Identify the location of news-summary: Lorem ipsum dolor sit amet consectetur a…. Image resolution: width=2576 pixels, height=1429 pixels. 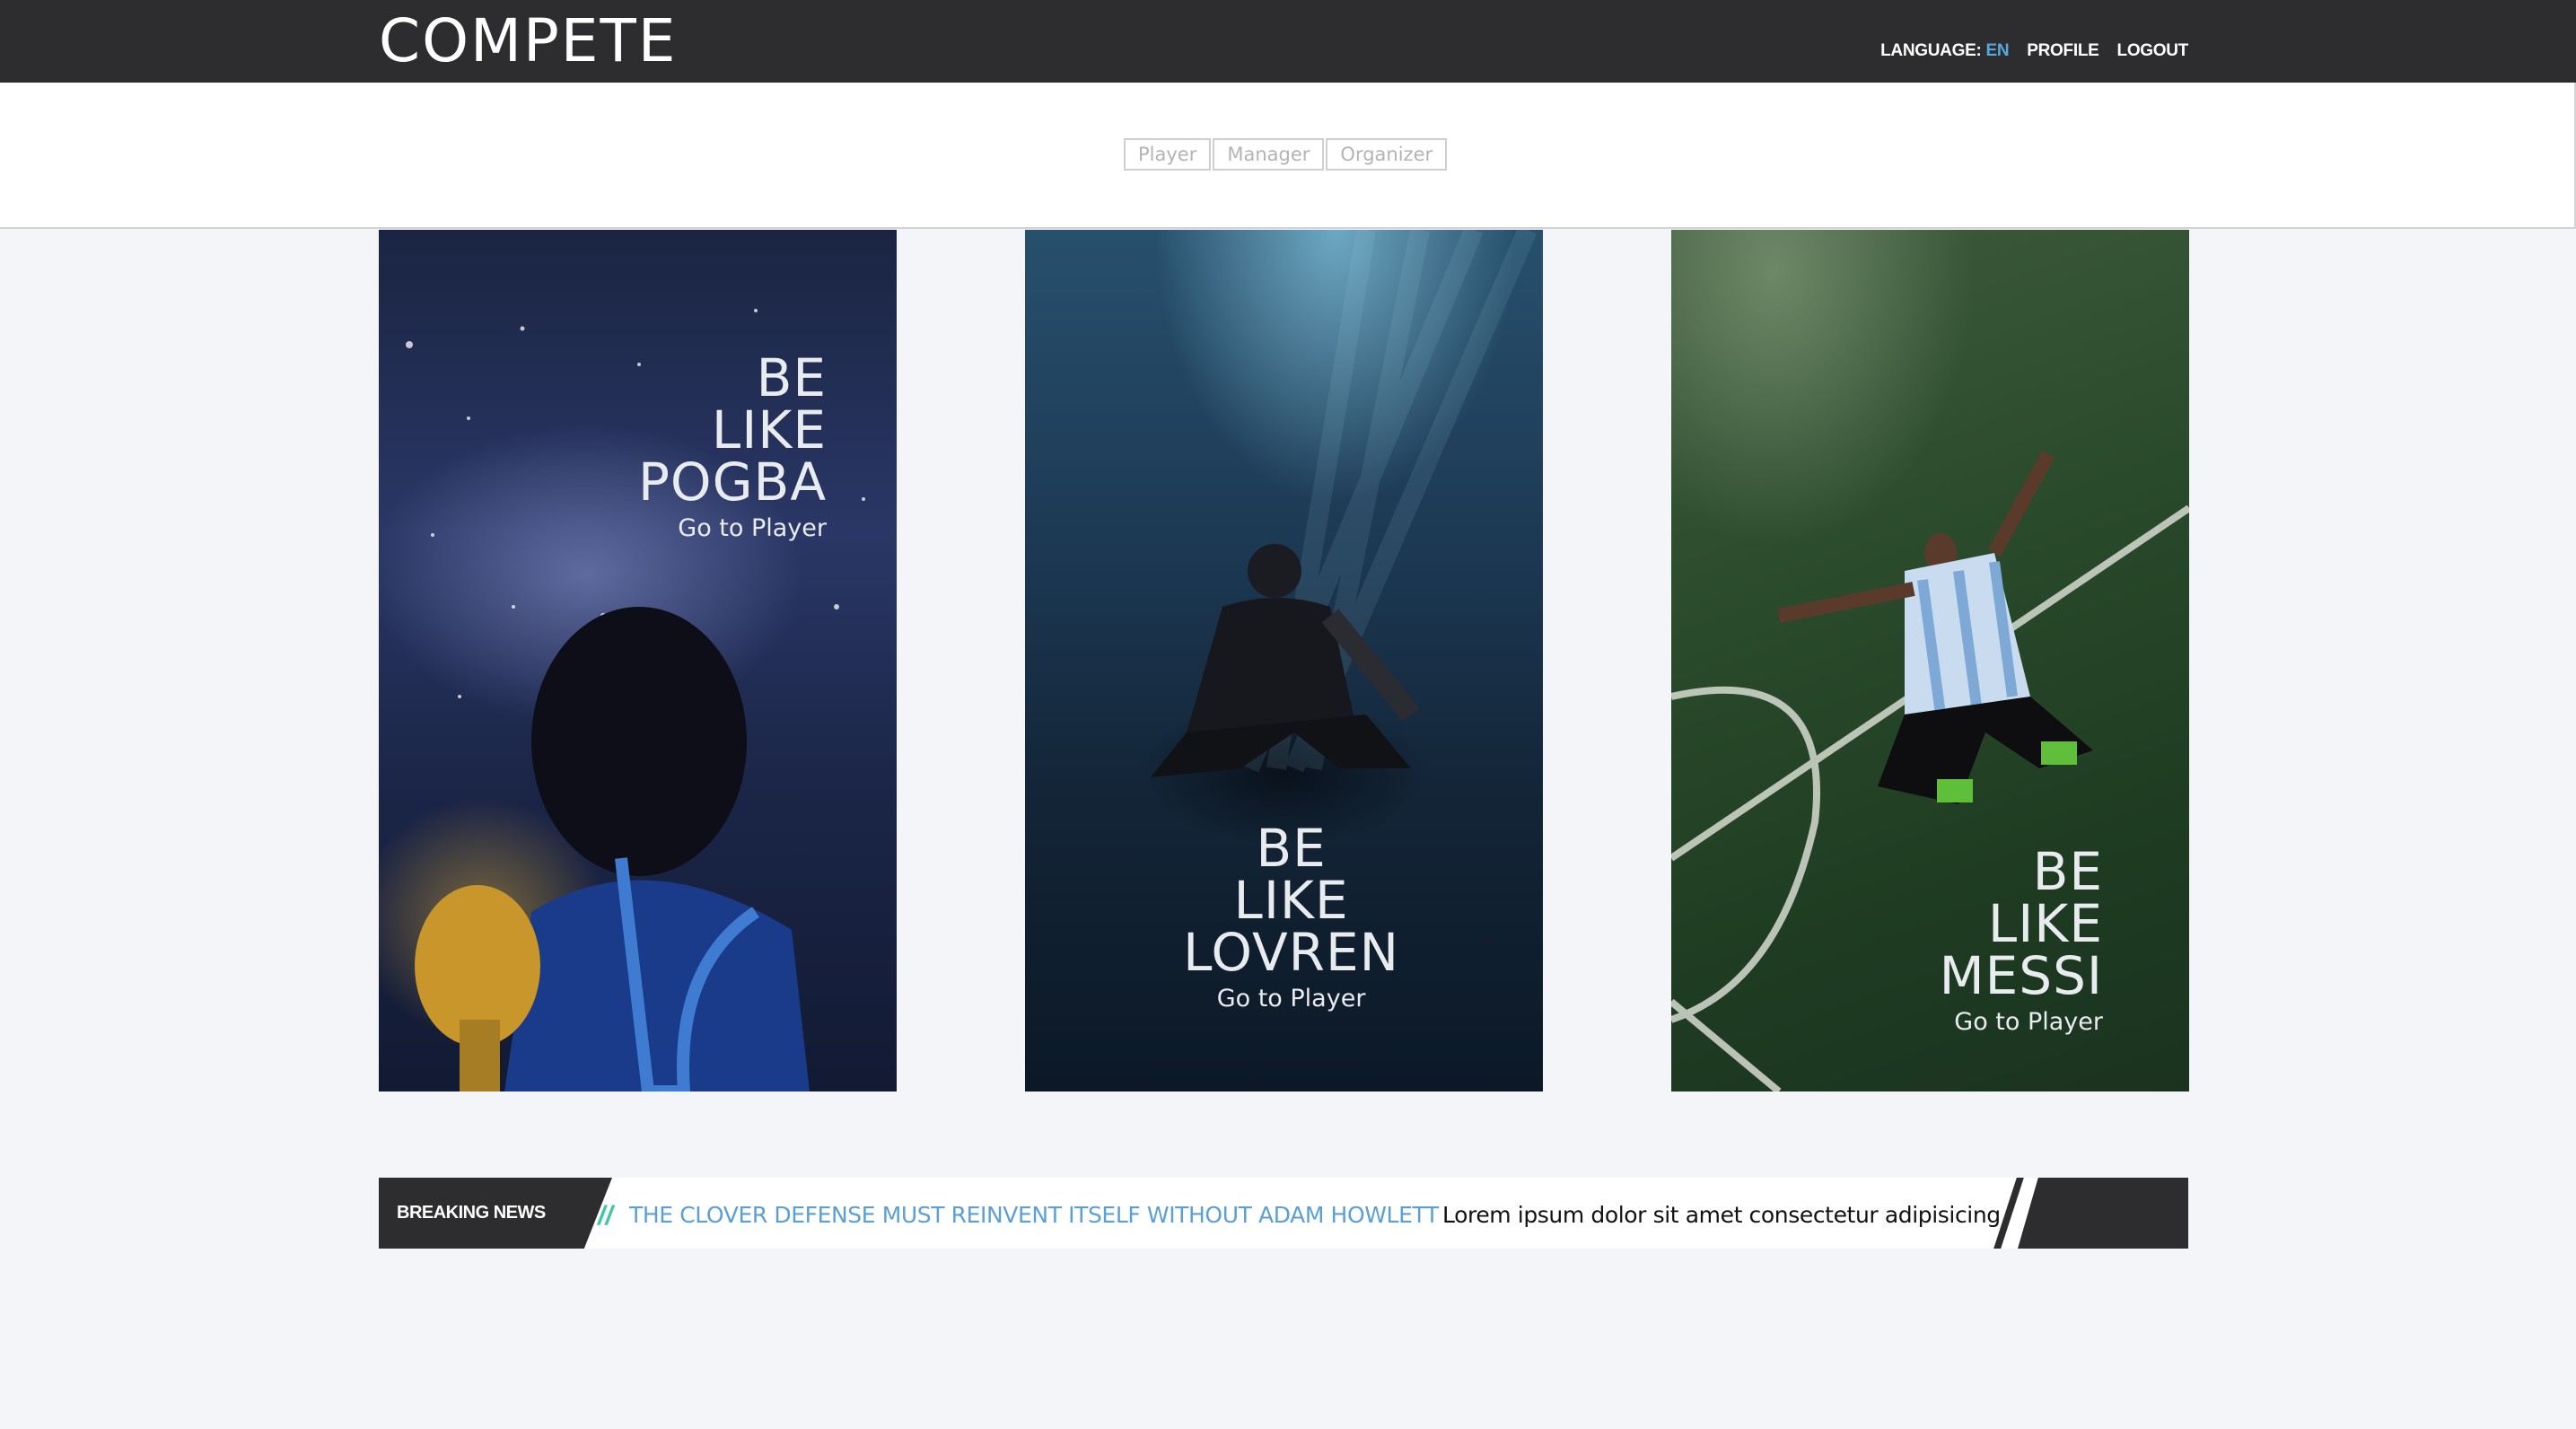
(1725, 1215).